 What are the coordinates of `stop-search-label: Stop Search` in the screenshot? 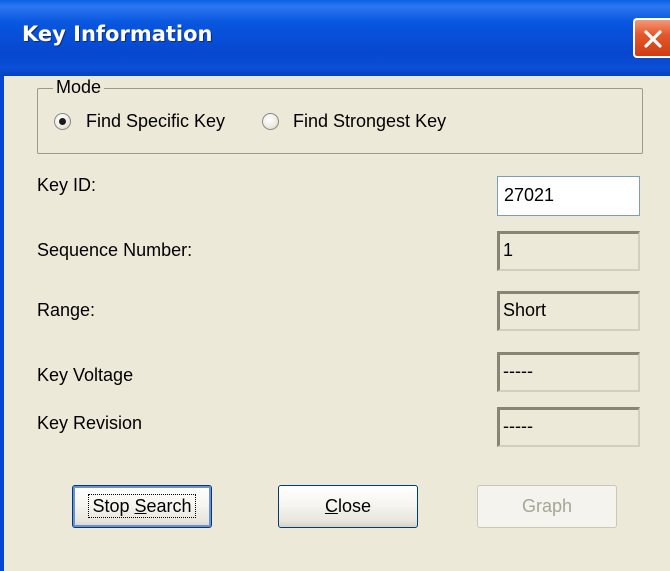 It's located at (142, 506).